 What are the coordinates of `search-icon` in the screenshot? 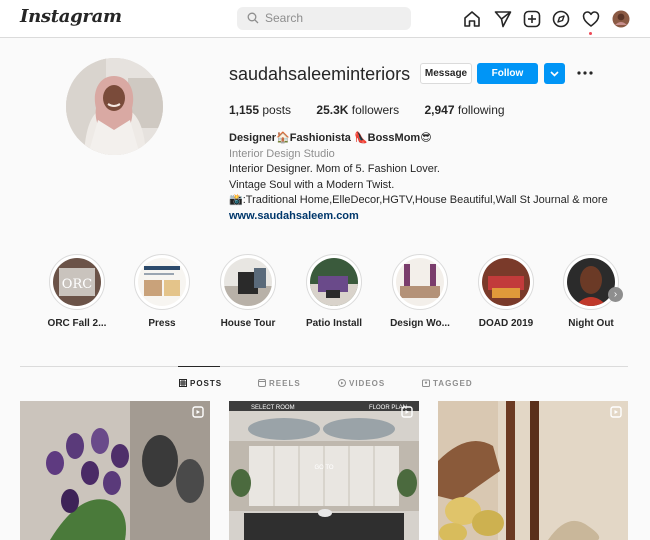 It's located at (253, 18).